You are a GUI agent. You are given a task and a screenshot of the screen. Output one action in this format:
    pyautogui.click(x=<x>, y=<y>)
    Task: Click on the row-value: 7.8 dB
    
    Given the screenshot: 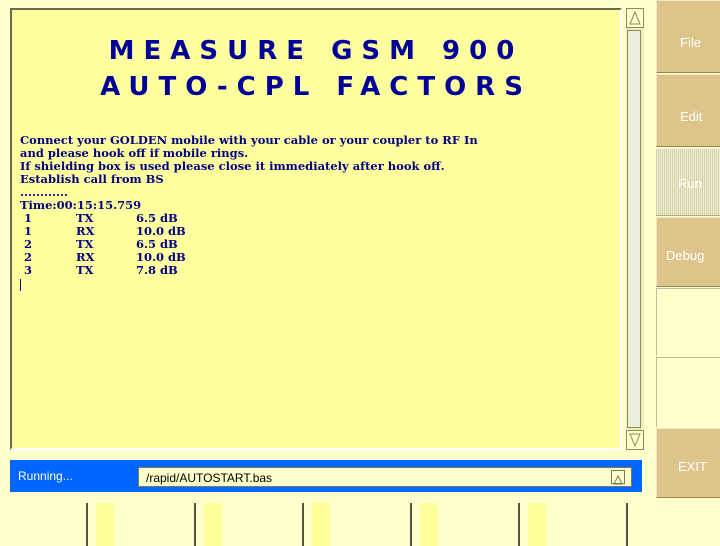 What is the action you would take?
    pyautogui.click(x=157, y=270)
    